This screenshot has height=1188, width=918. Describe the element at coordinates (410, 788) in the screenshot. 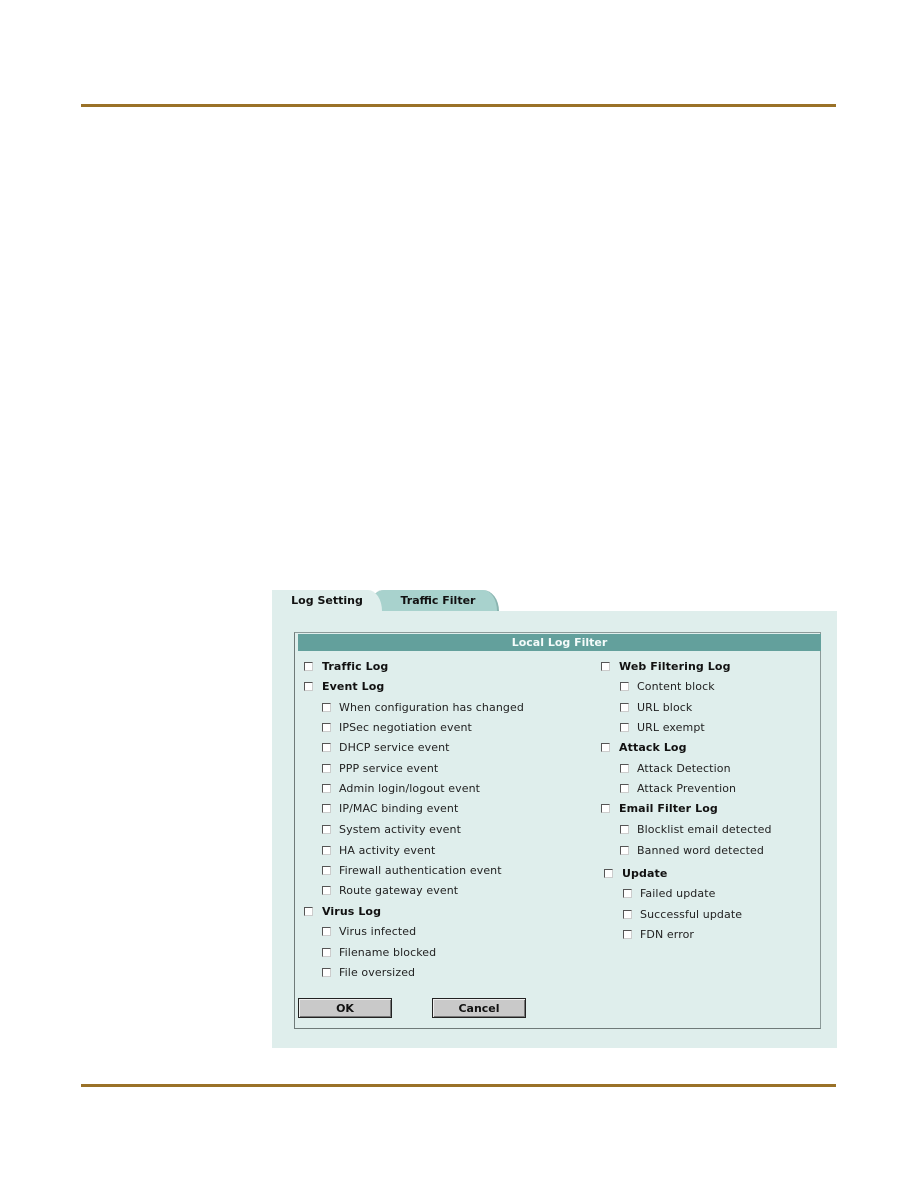

I see `checkbox-label: Admin login/logout event` at that location.